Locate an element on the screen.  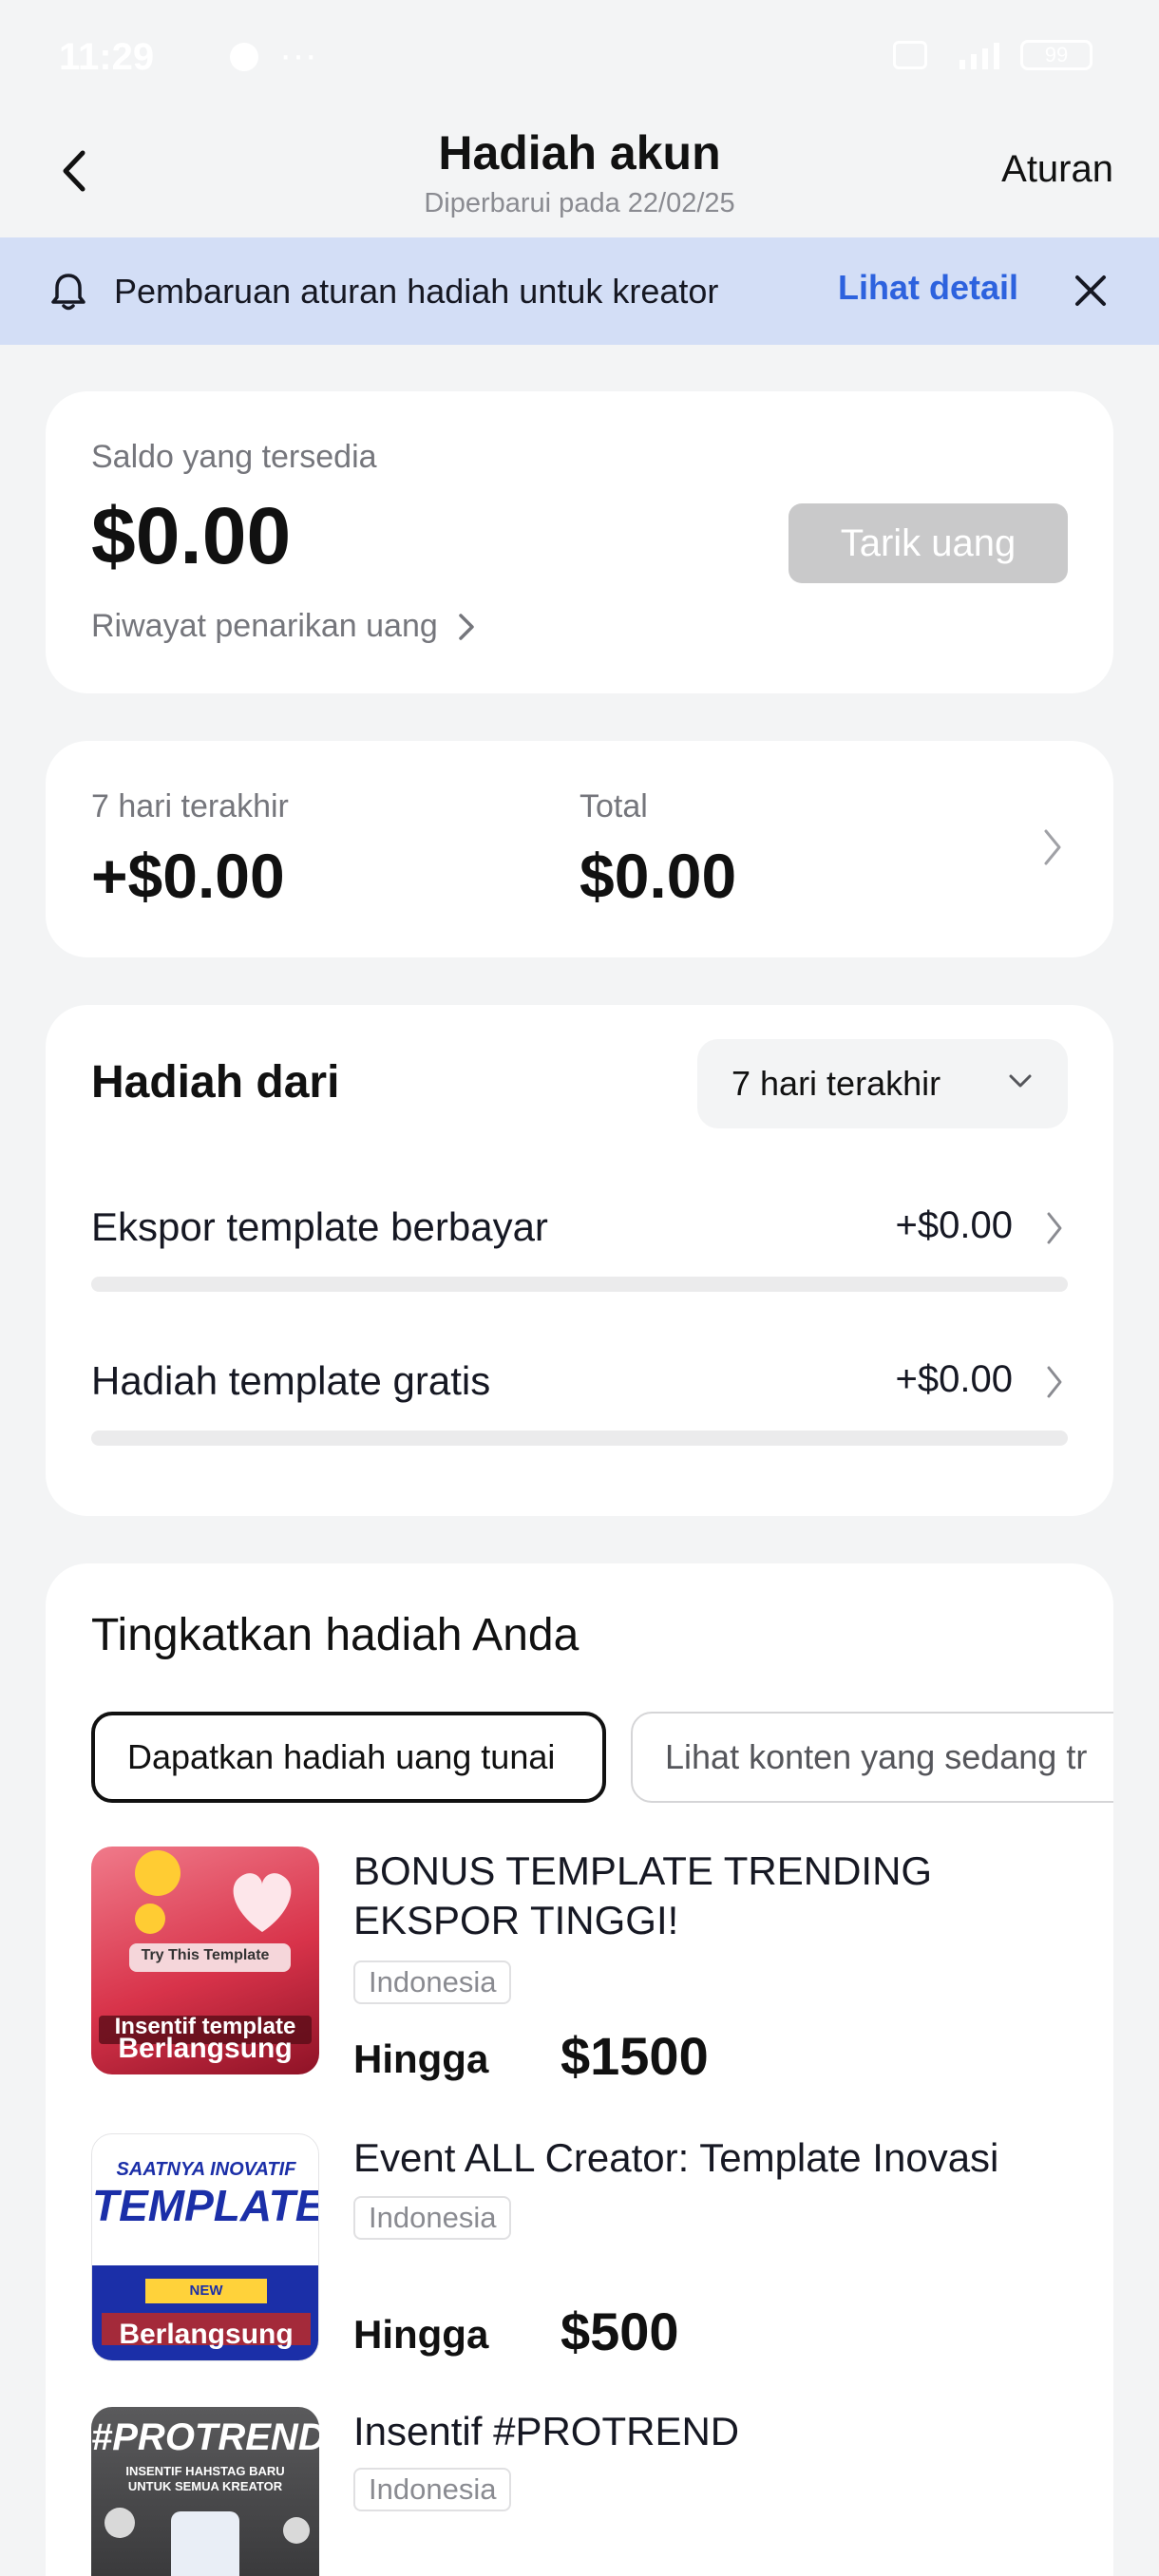
total-value: $0.00 is located at coordinates (658, 876).